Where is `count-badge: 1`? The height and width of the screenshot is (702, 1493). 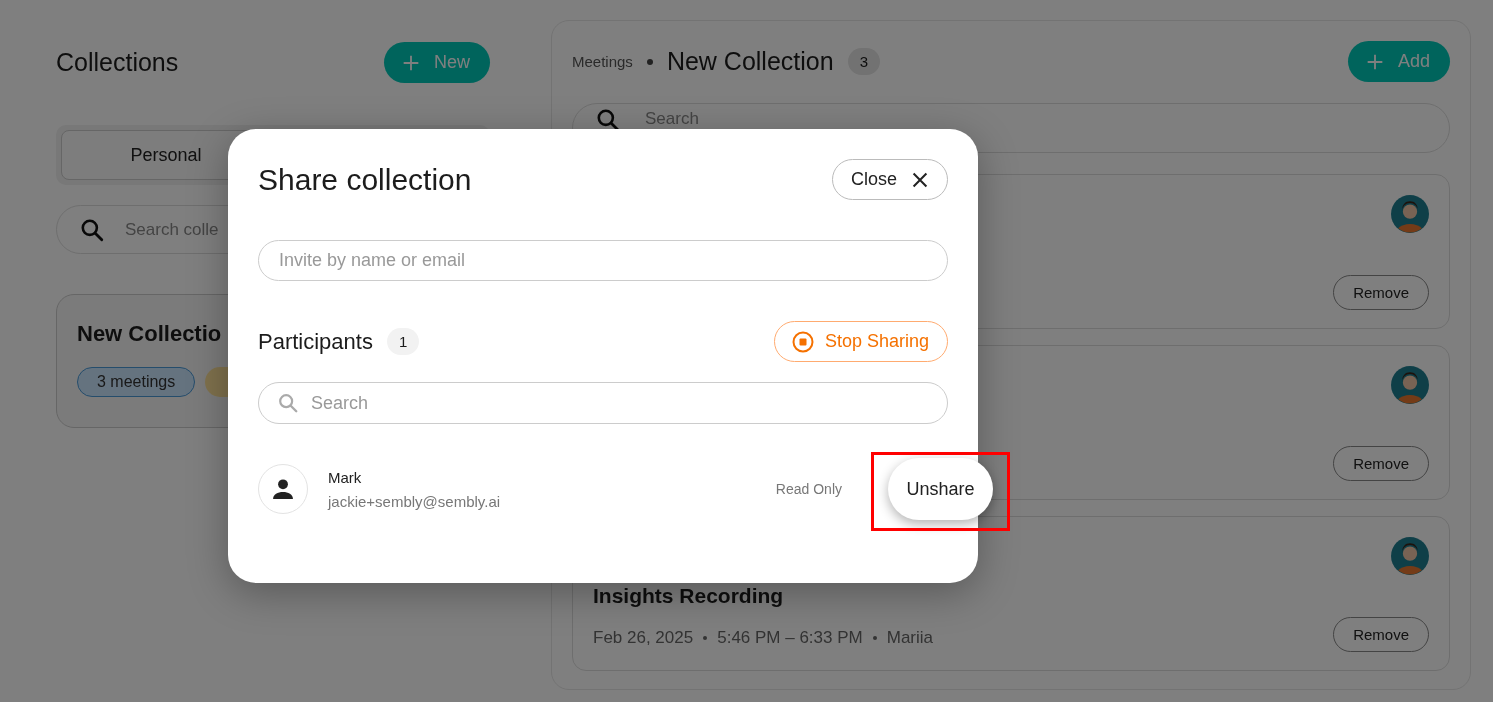
count-badge: 1 is located at coordinates (403, 341).